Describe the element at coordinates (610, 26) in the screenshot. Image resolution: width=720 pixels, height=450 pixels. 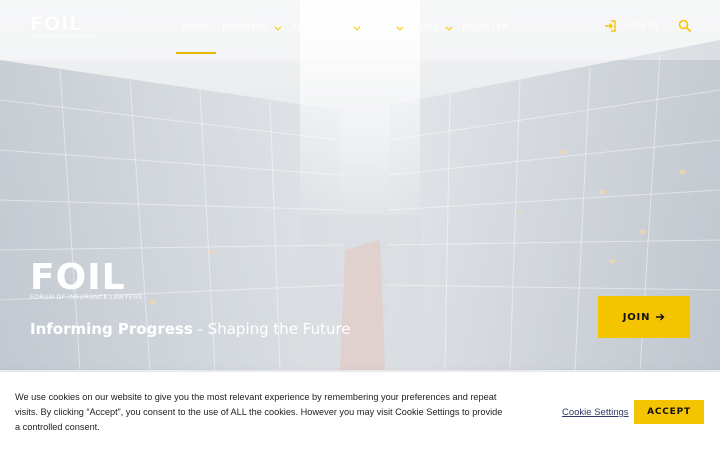
I see `sign-in-icon` at that location.